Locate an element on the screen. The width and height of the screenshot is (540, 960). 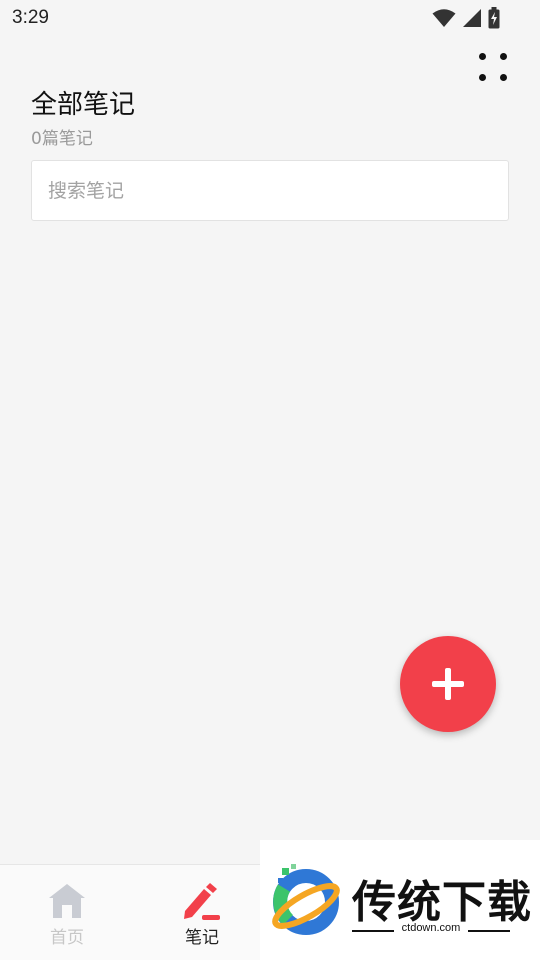
brand-logo-icon is located at coordinates (306, 899).